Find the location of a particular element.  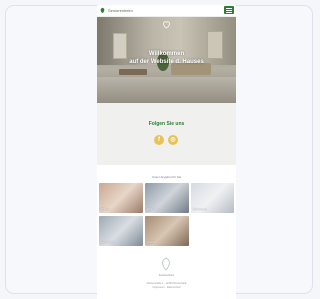

gallery-tile-kitchen: Küche is located at coordinates (167, 231).